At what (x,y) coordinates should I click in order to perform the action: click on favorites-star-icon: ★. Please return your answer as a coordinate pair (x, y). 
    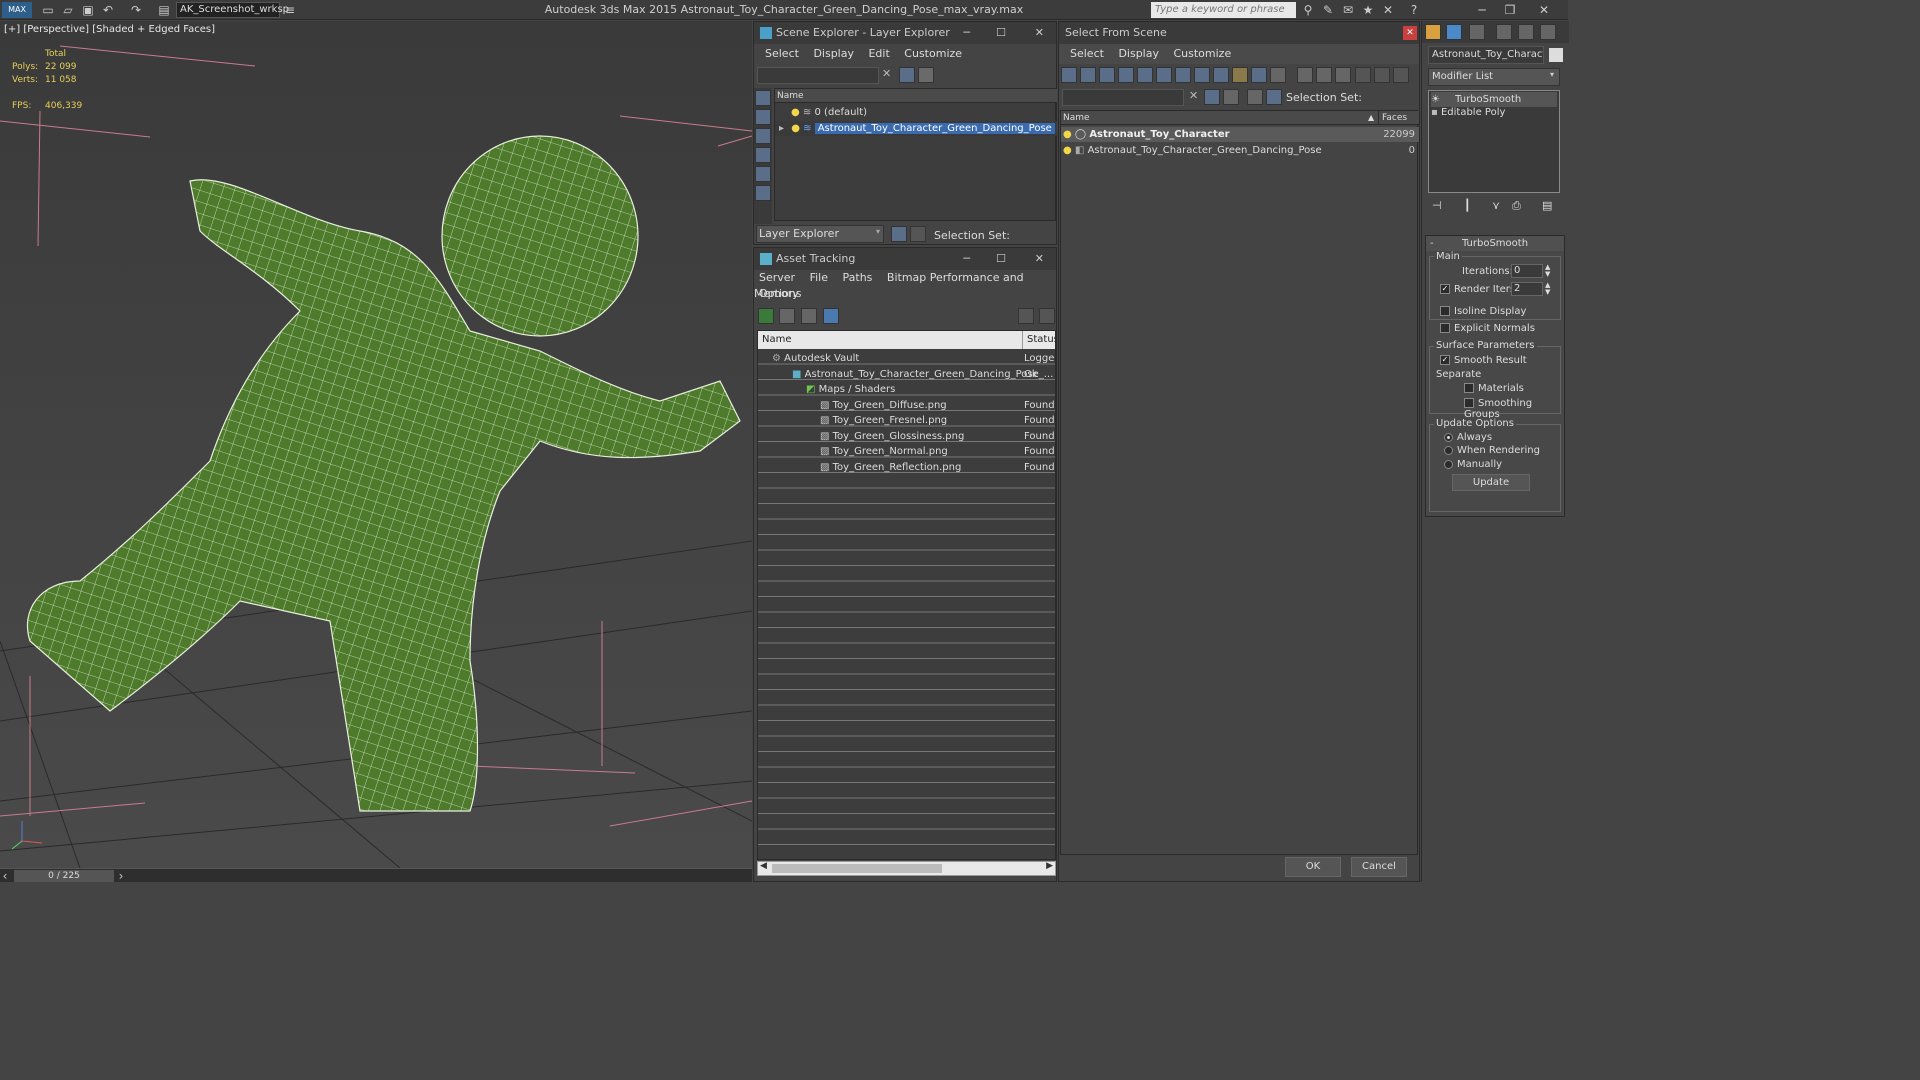
    Looking at the image, I should click on (1368, 10).